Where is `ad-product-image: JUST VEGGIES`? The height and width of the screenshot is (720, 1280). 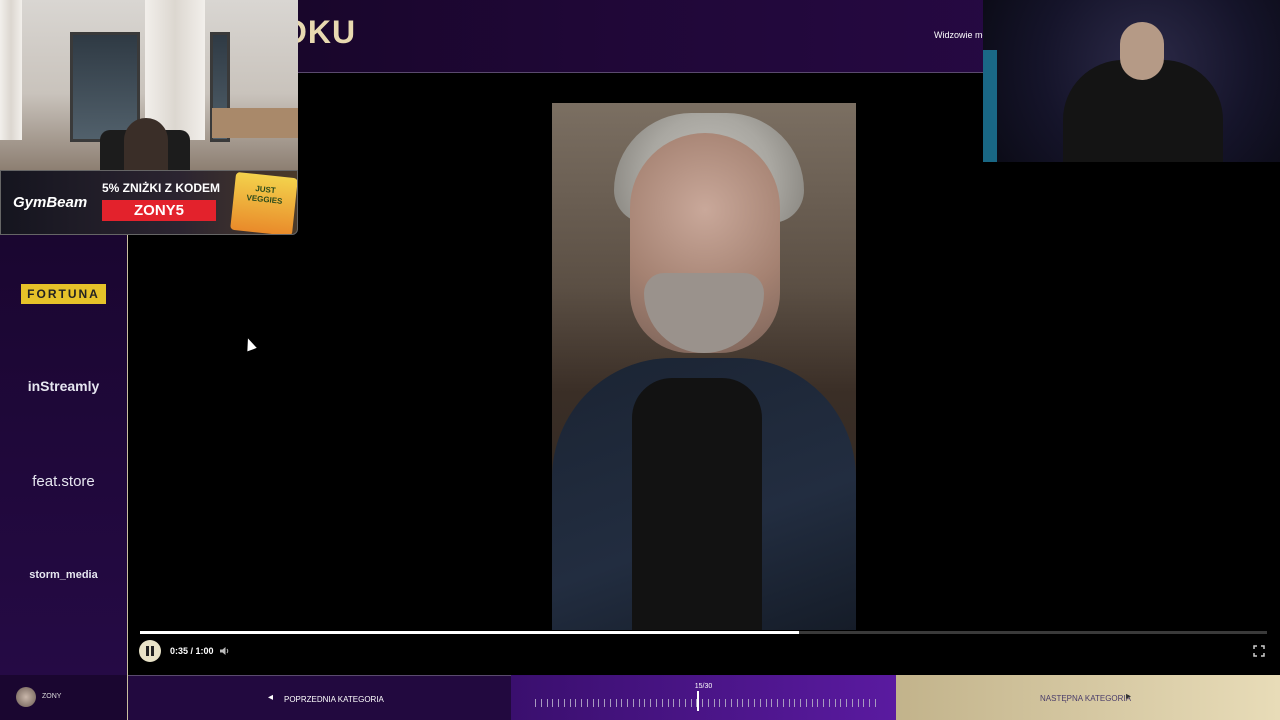
ad-product-image: JUST VEGGIES is located at coordinates (263, 202).